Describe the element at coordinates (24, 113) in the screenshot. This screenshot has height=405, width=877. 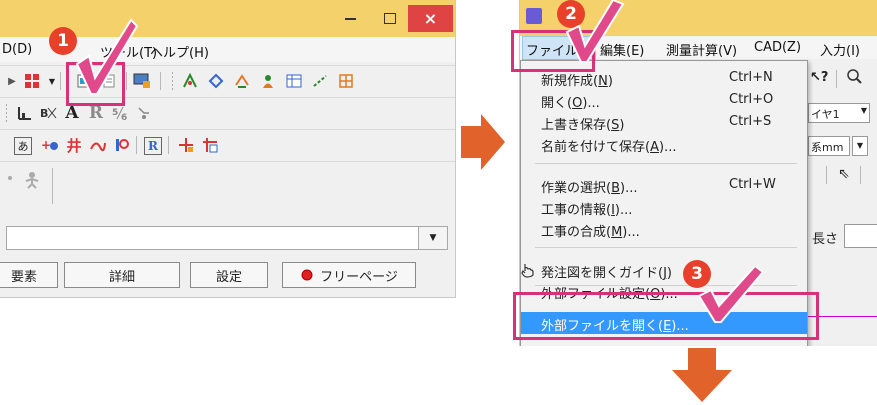
I see `baseline-icon` at that location.